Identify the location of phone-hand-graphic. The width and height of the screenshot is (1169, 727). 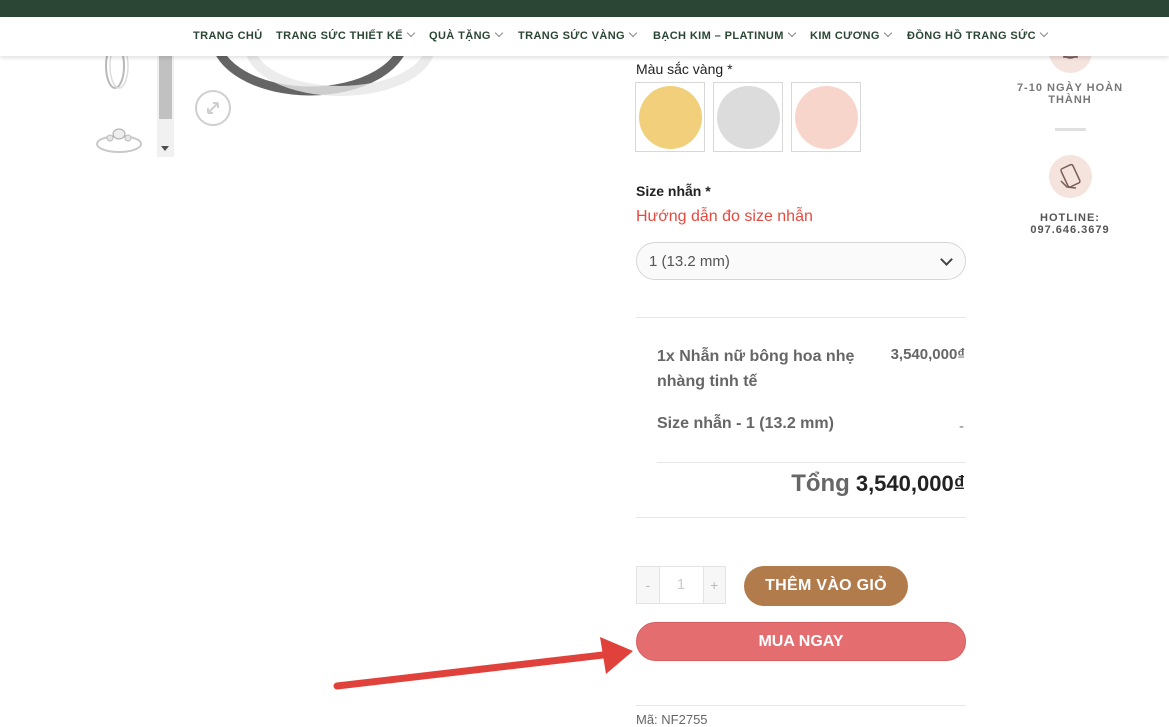
(1070, 176).